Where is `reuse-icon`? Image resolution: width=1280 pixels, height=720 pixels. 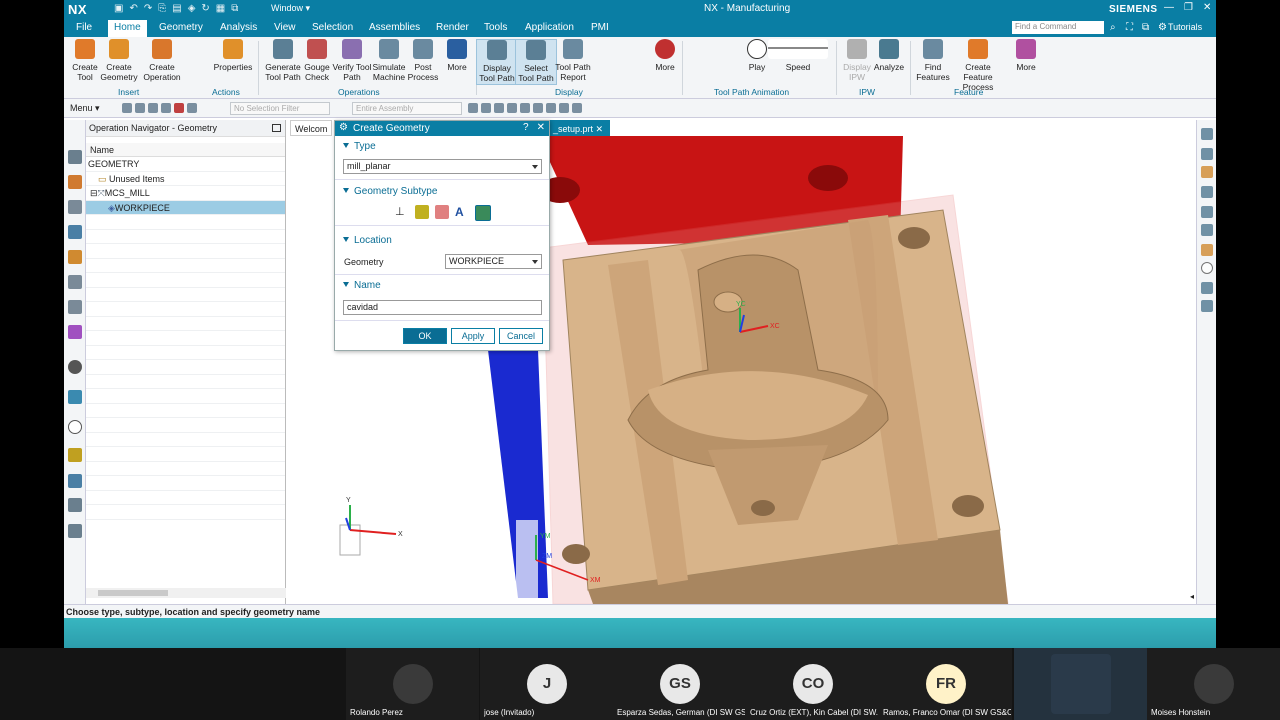
reuse-icon is located at coordinates (75, 307).